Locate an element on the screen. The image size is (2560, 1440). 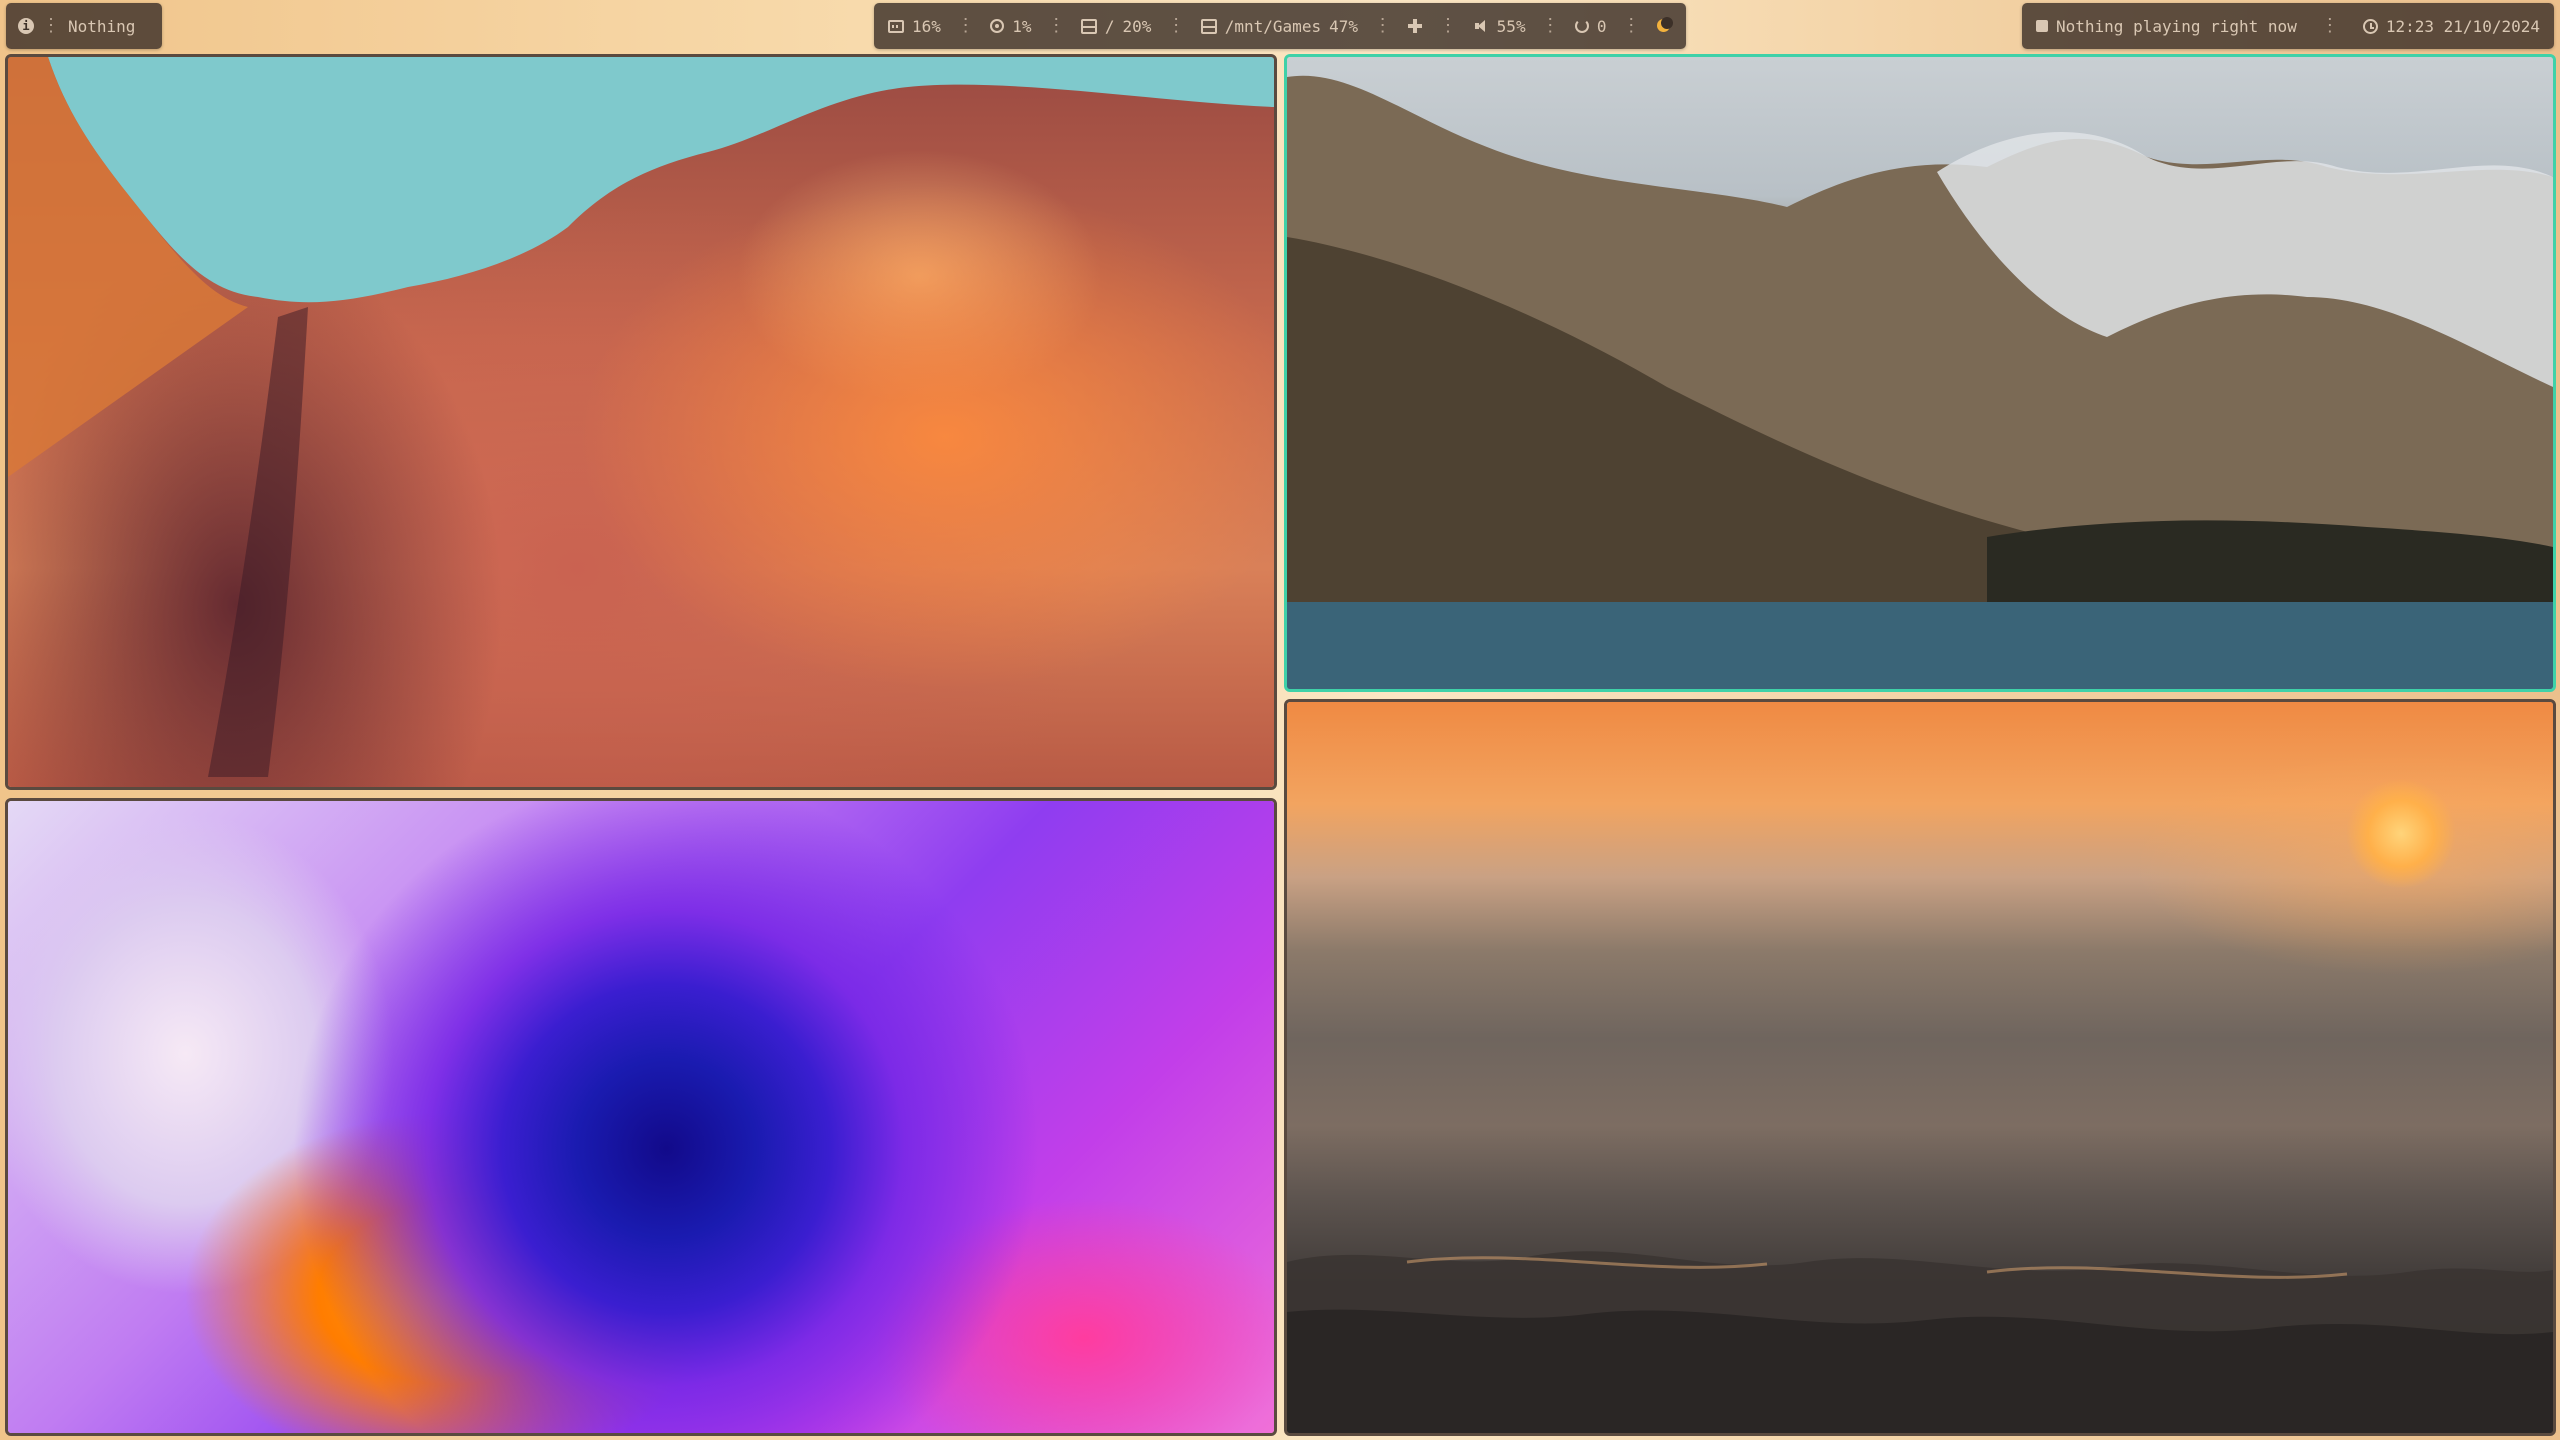
network-indicator is located at coordinates (1415, 26).